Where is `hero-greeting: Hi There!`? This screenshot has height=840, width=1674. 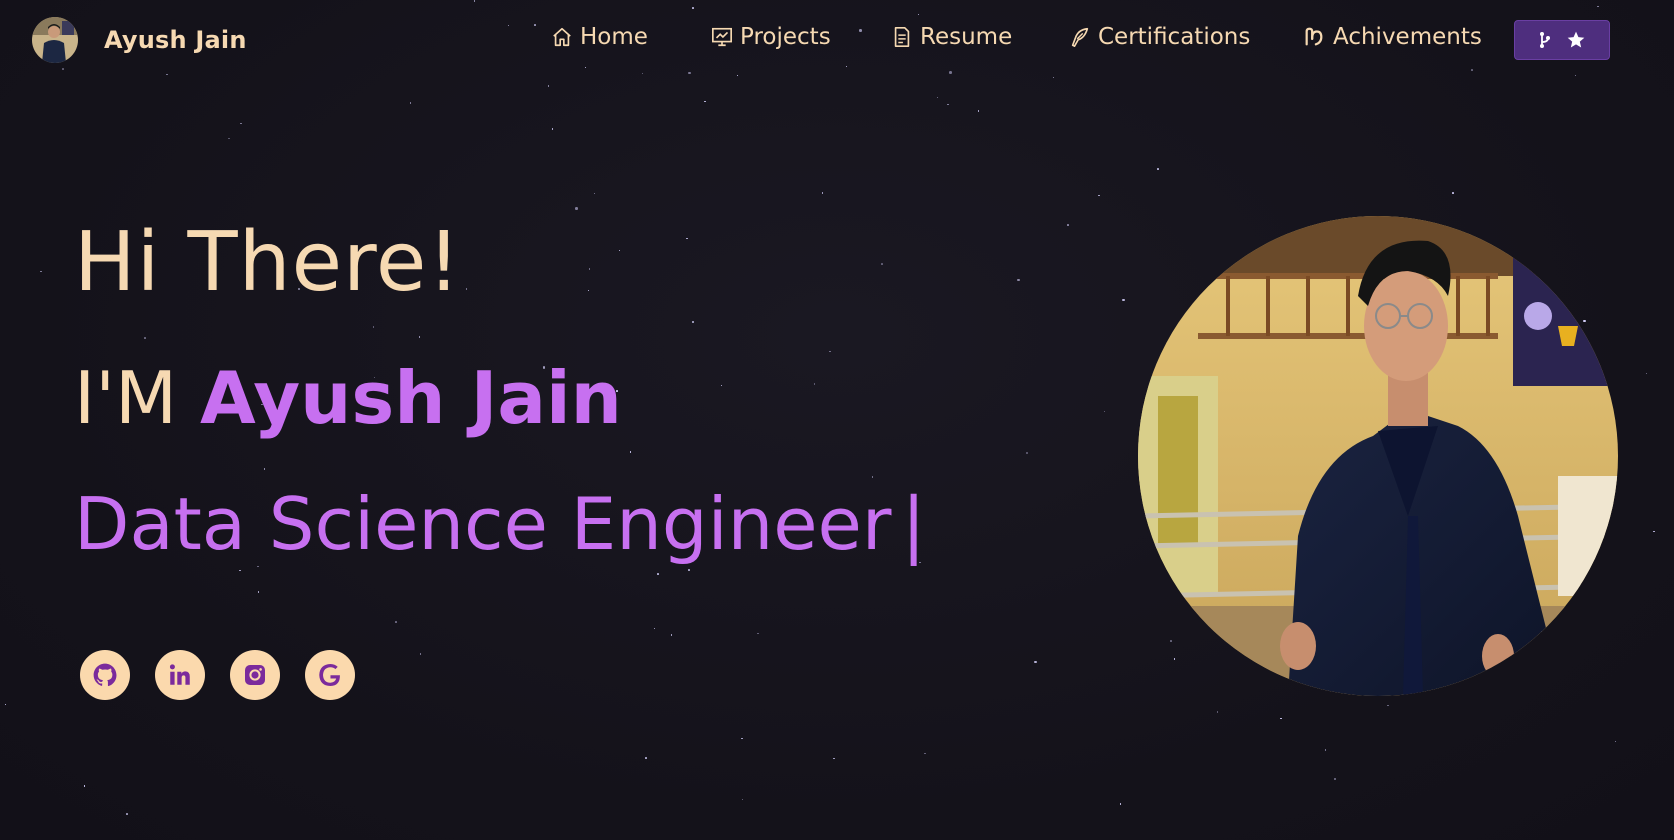
hero-greeting: Hi There! is located at coordinates (268, 262).